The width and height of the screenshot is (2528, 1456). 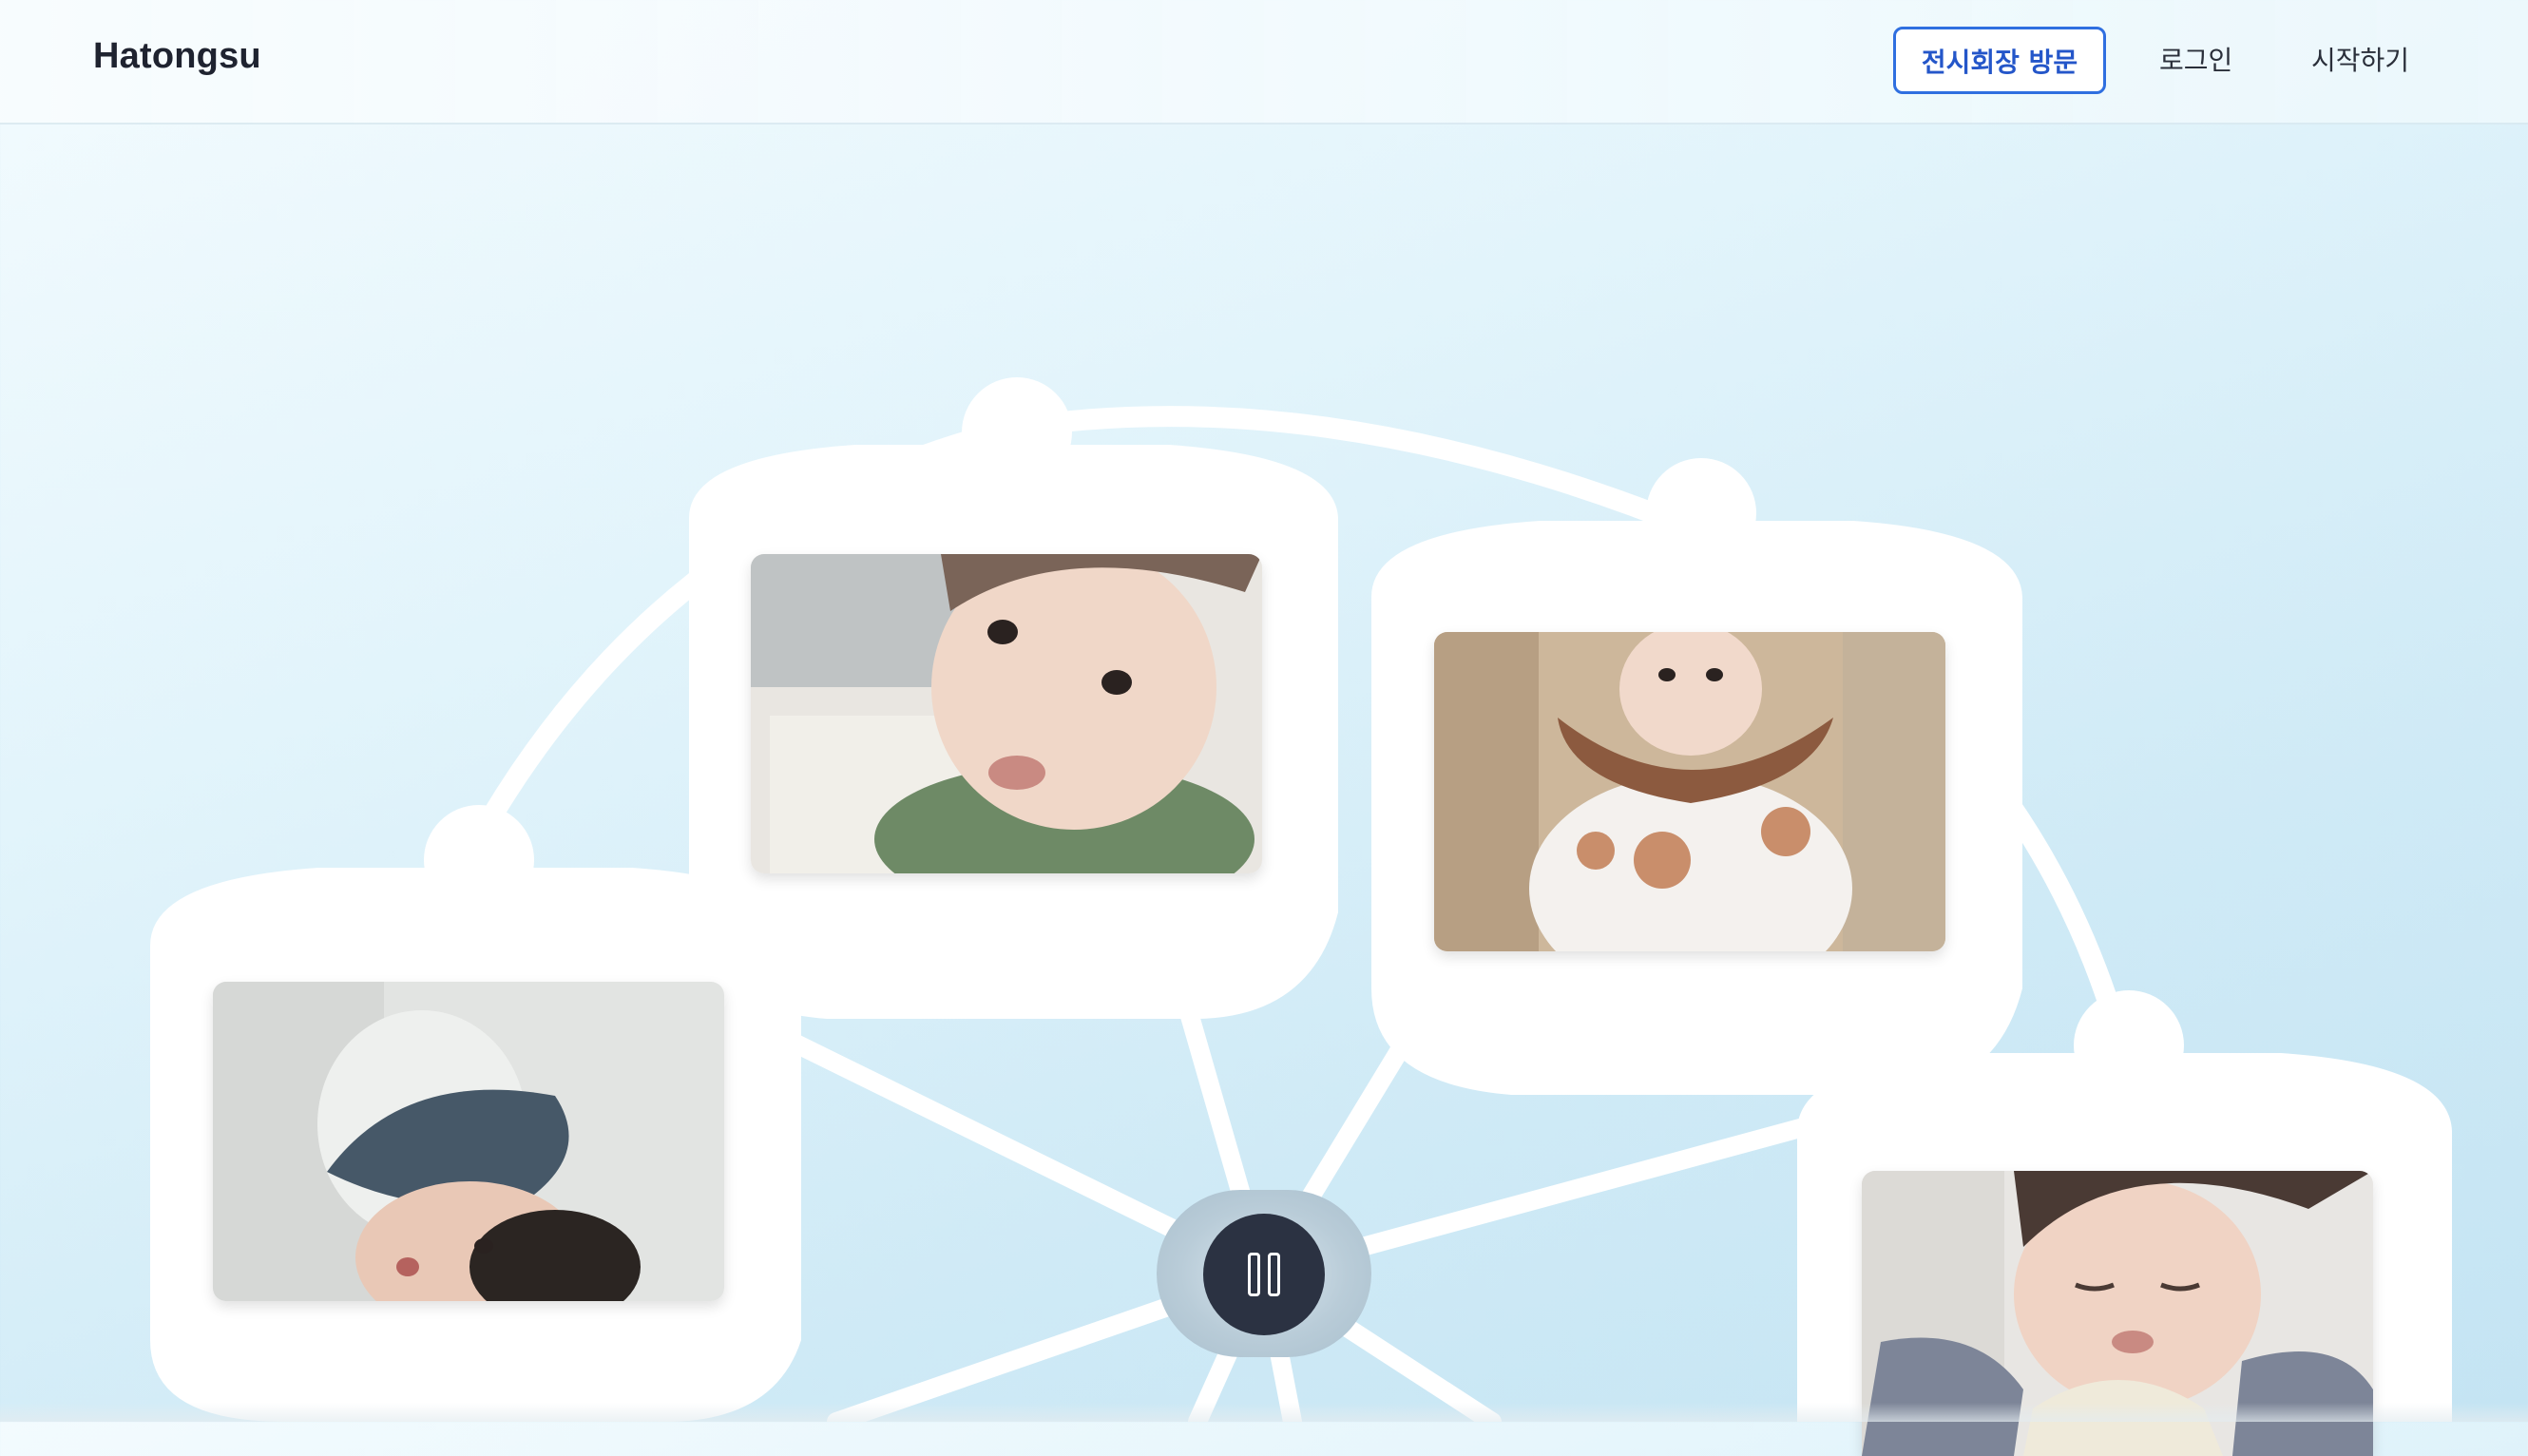 I want to click on baby-photo-brown-bib, so click(x=1690, y=792).